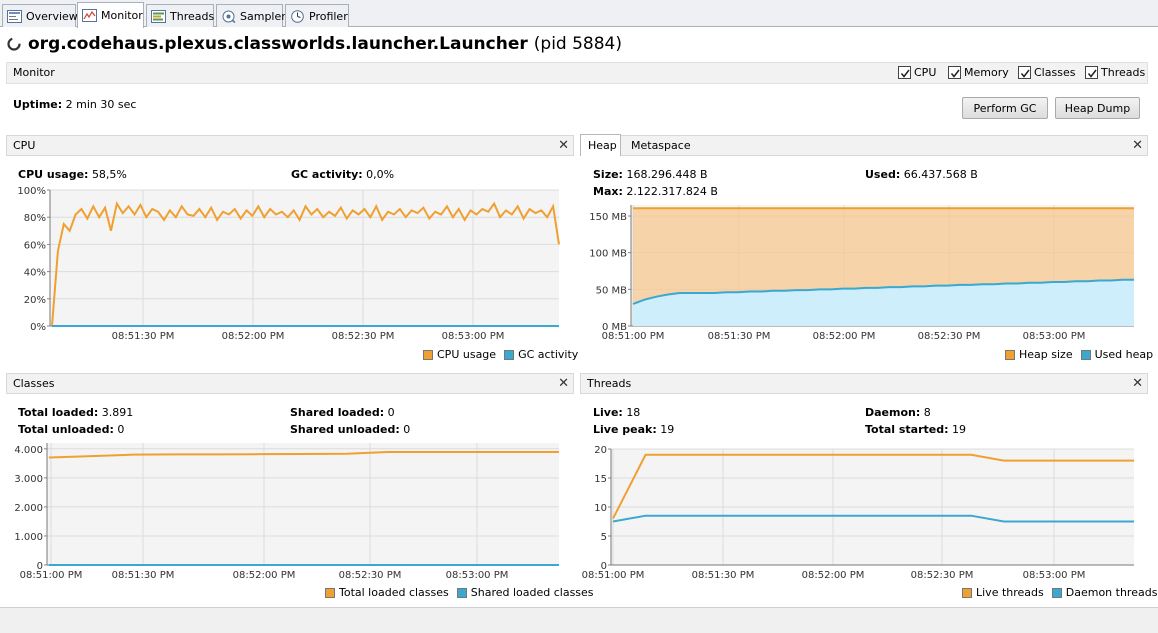 The width and height of the screenshot is (1158, 633). I want to click on tab-overview: Overview, so click(40, 15).